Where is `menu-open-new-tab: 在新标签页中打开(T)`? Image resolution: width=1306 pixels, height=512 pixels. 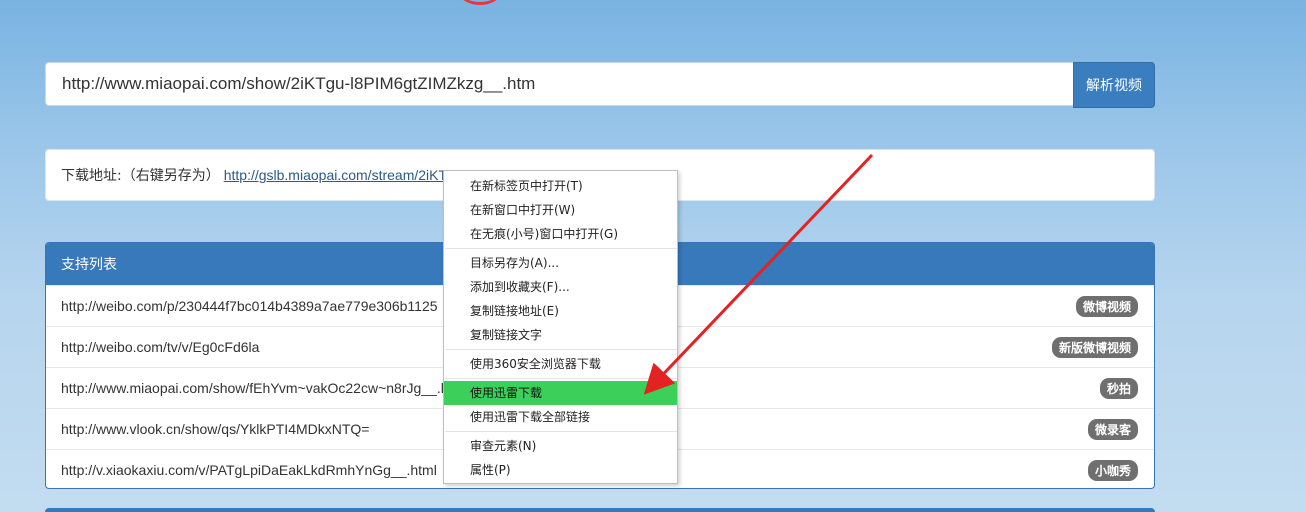 menu-open-new-tab: 在新标签页中打开(T) is located at coordinates (560, 186).